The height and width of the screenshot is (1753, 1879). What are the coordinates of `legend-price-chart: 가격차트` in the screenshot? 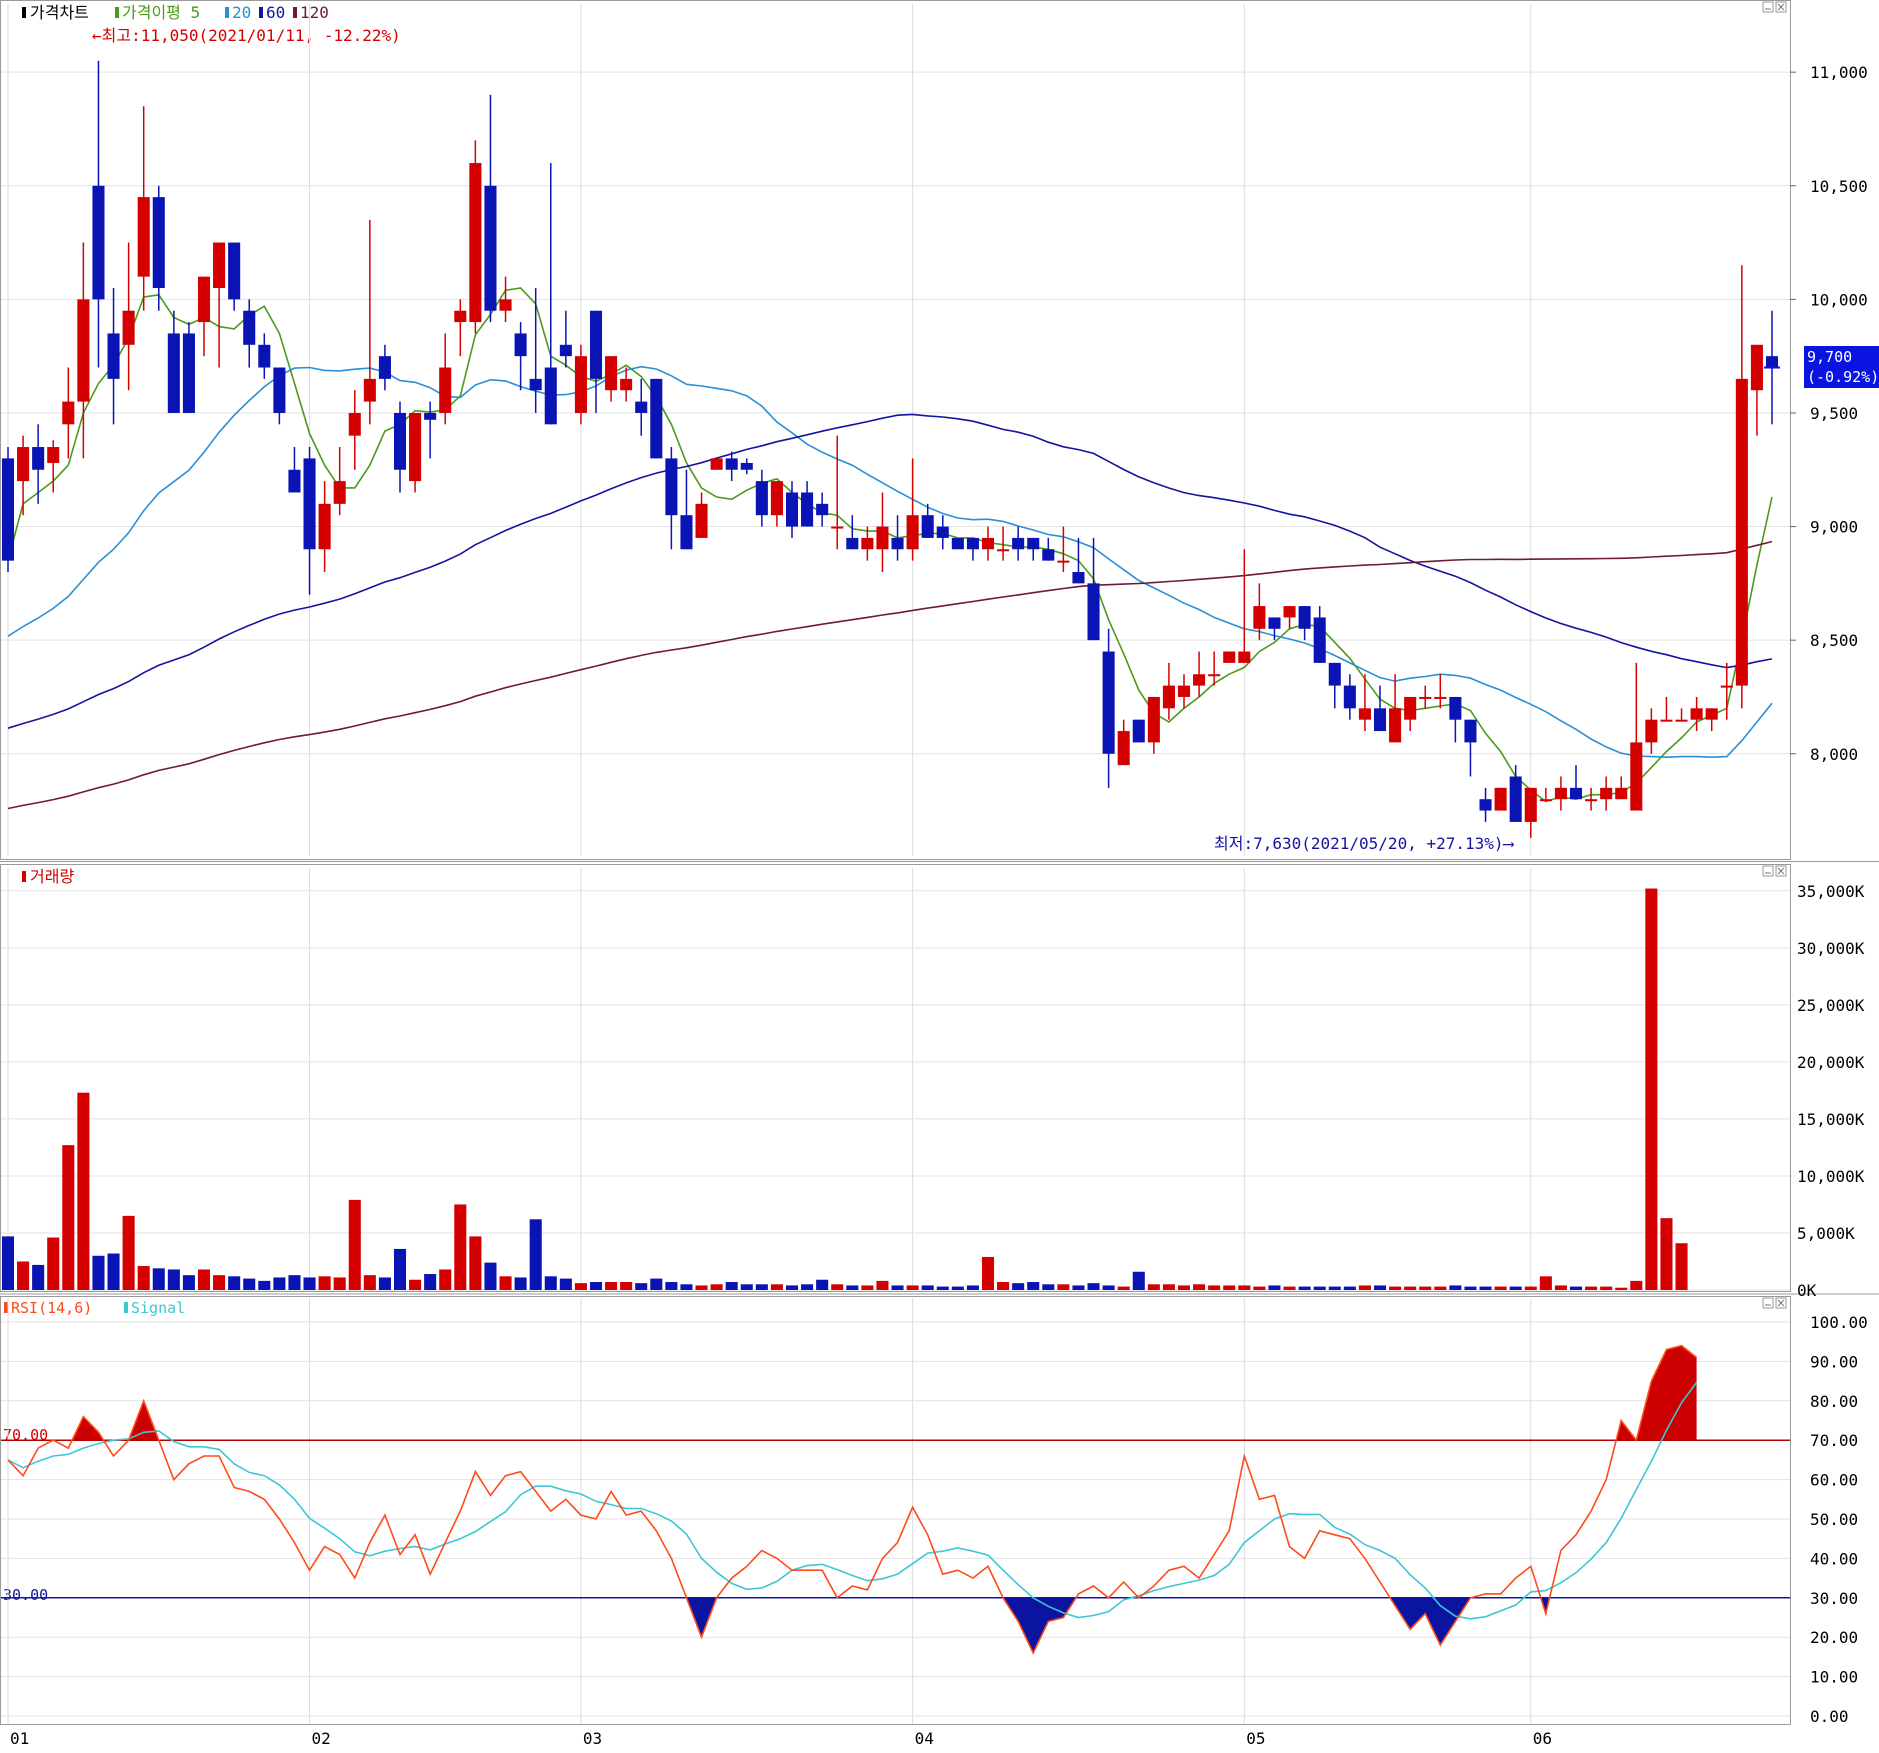 It's located at (59, 12).